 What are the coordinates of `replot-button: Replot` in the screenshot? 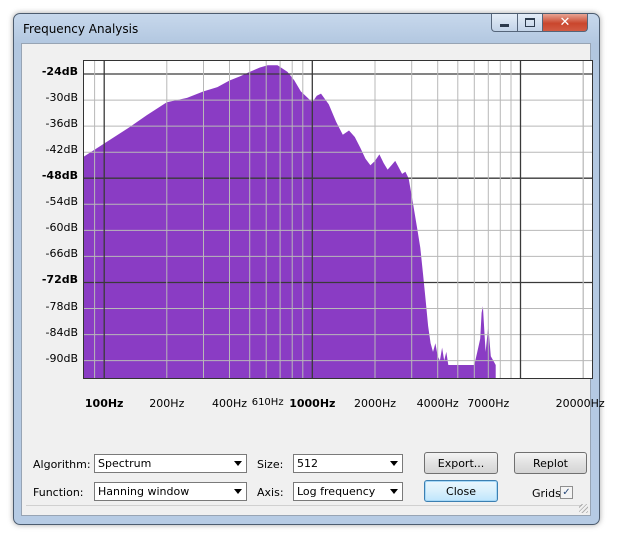 It's located at (550, 463).